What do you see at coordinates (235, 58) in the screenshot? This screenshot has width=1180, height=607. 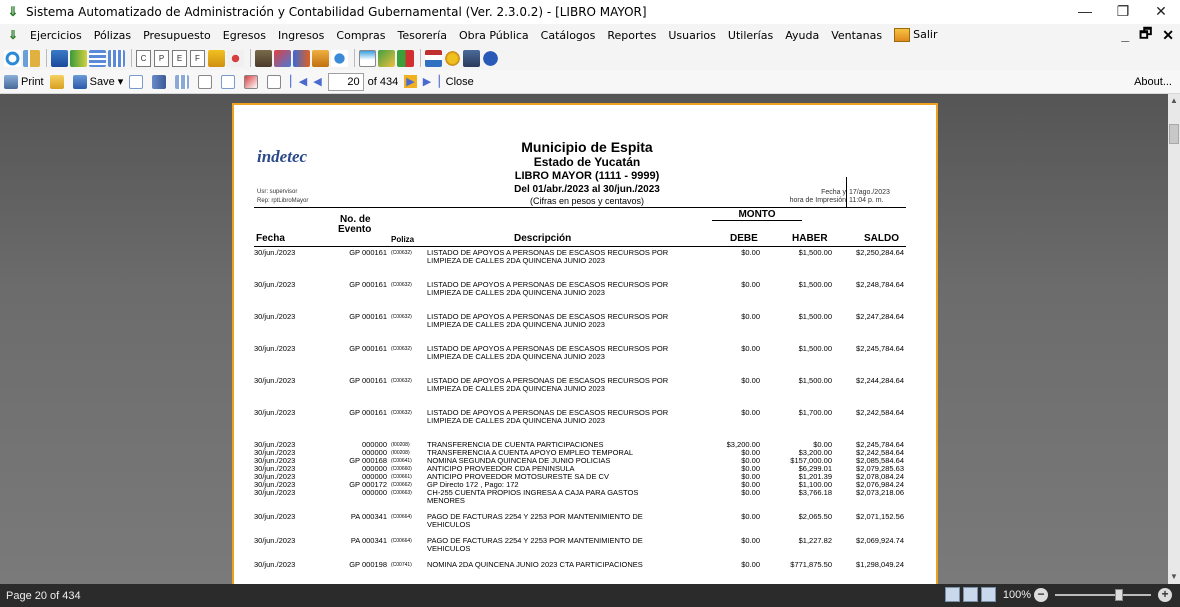 I see `paint-icon` at bounding box center [235, 58].